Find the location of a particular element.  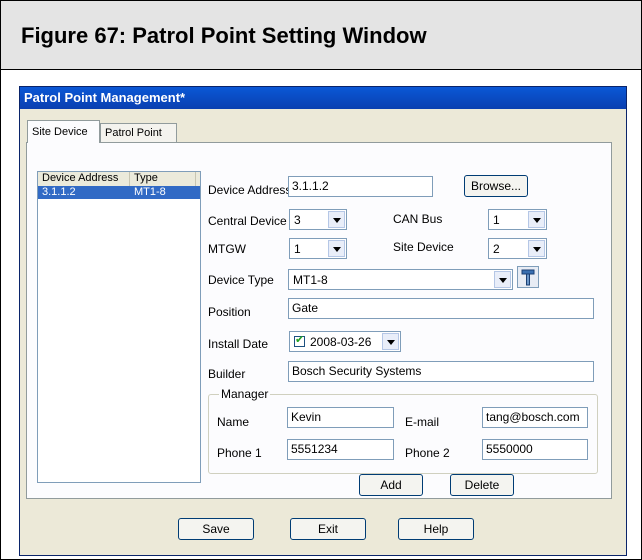

list-item: 3.1.1.2 MT1-8 is located at coordinates (119, 192).